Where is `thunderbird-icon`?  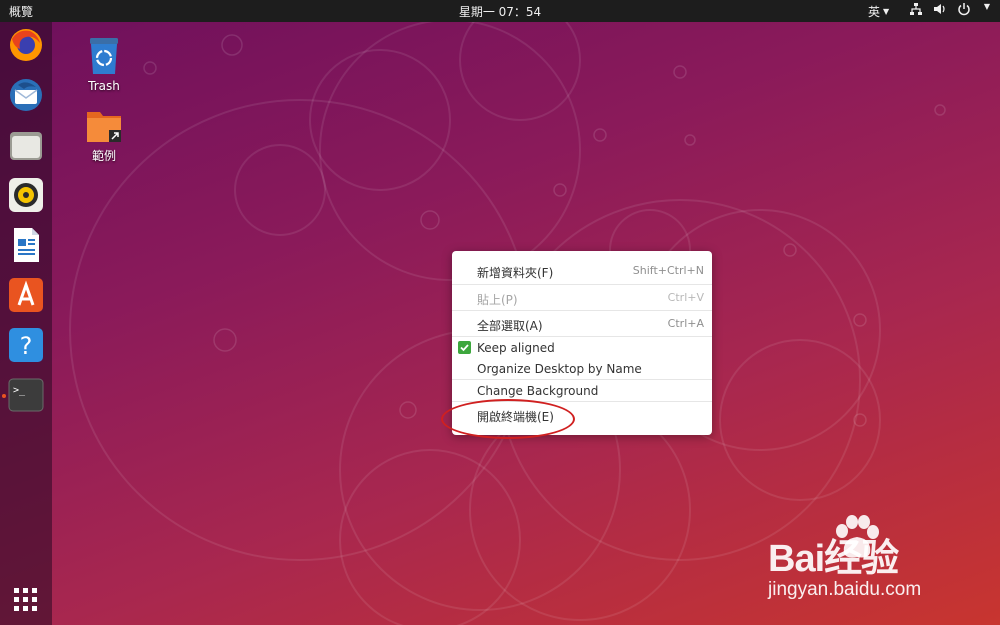
thunderbird-icon is located at coordinates (26, 95).